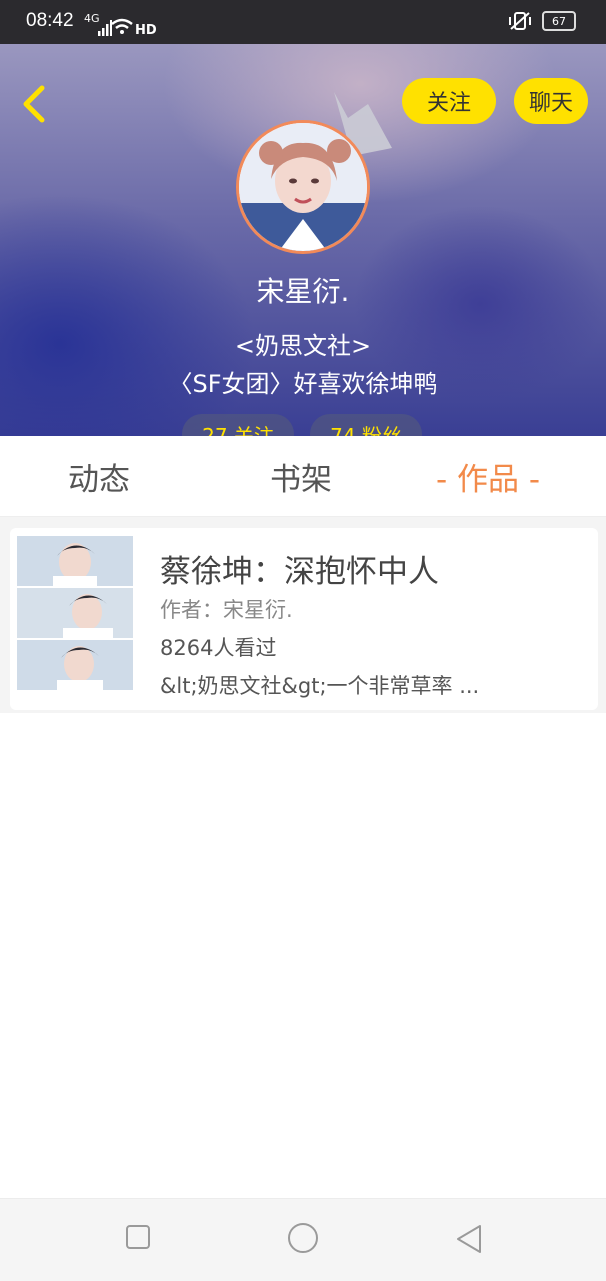 The image size is (606, 1281). I want to click on chevron-left-icon, so click(34, 104).